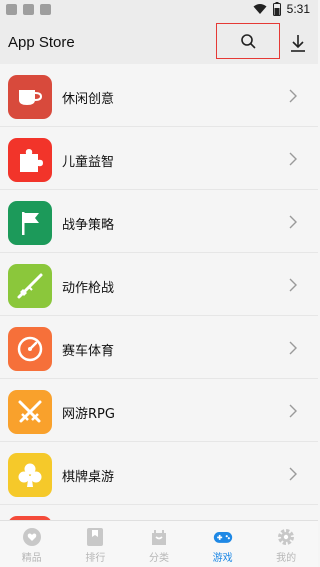 Image resolution: width=320 pixels, height=567 pixels. I want to click on category-bag-icon, so click(158, 537).